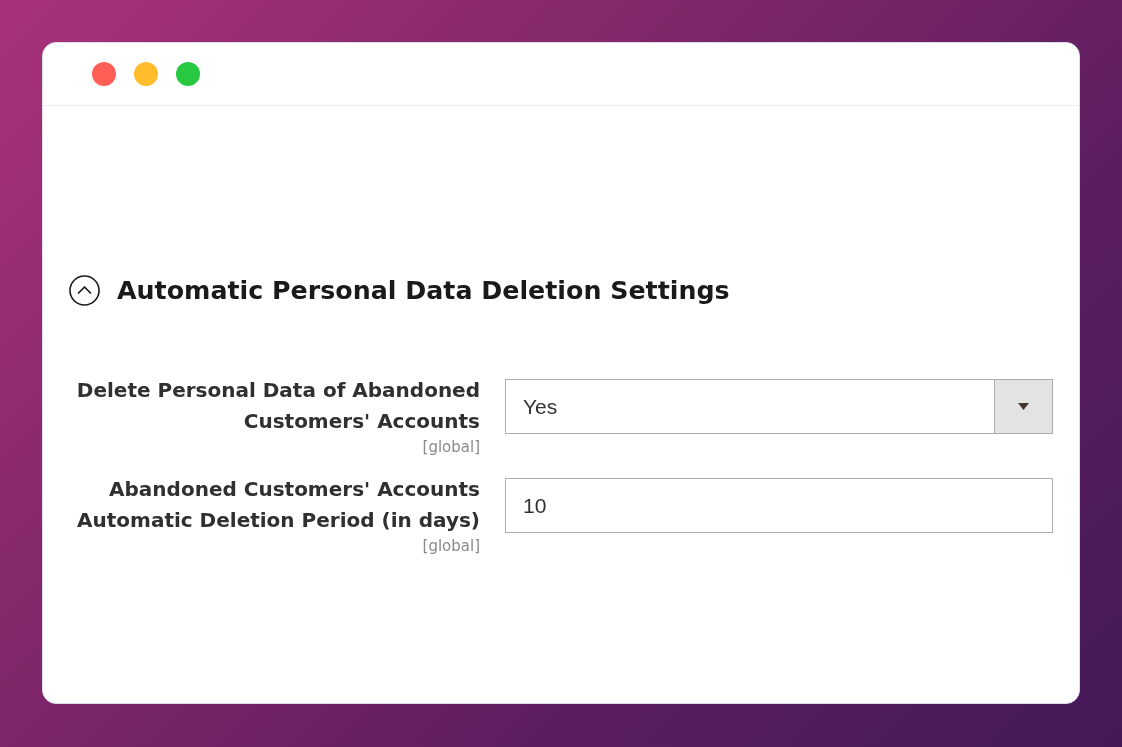 The image size is (1122, 747). I want to click on dropdown-field: Yes, so click(779, 406).